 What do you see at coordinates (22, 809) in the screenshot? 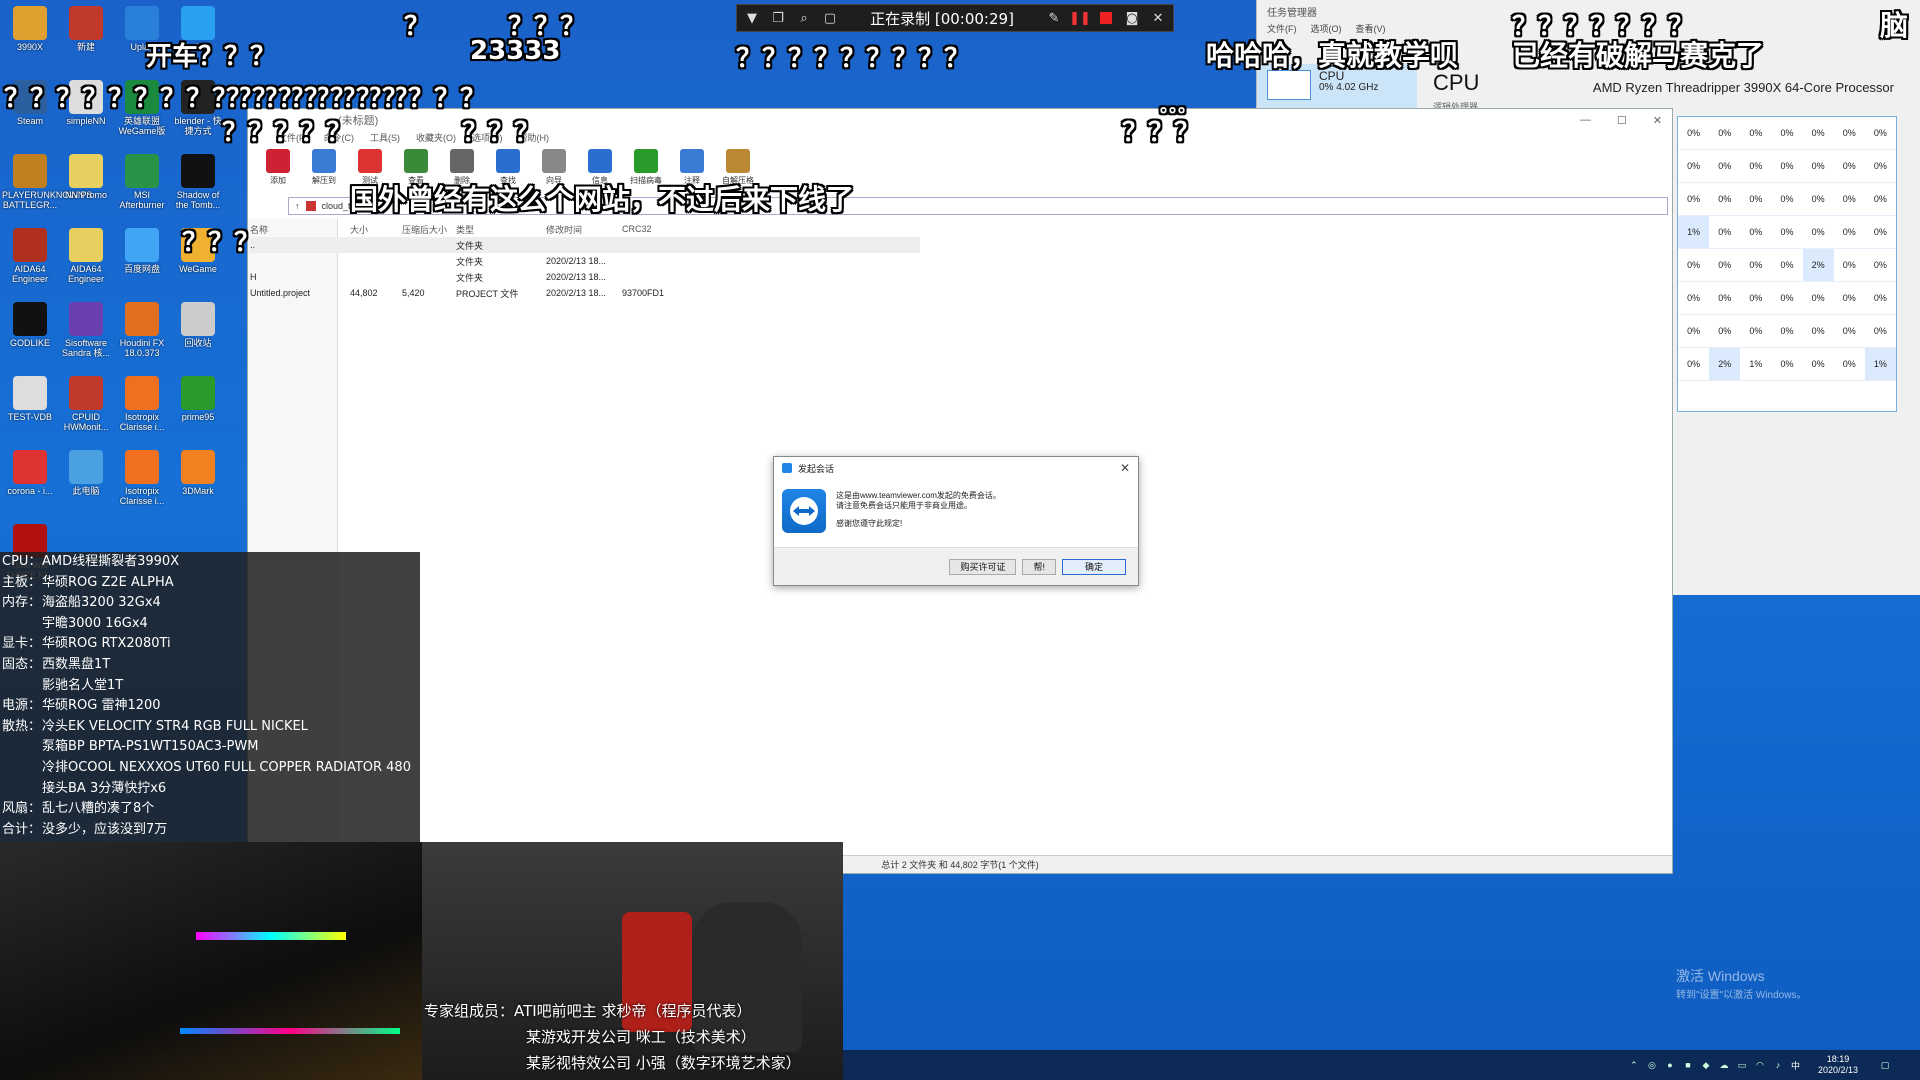
I see `spec-key: 风扇：` at bounding box center [22, 809].